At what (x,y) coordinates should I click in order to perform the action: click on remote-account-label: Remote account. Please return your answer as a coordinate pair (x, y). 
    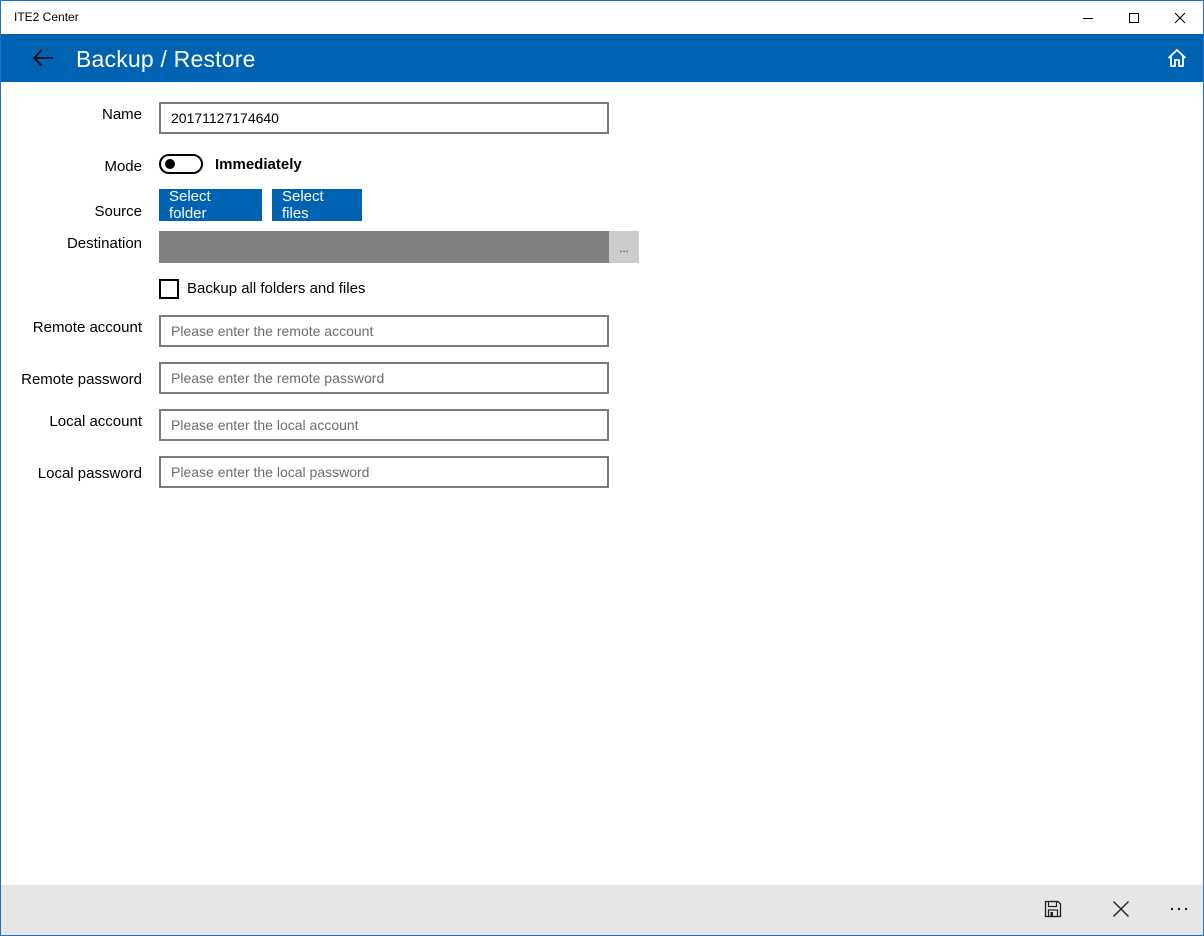
    Looking at the image, I should click on (87, 327).